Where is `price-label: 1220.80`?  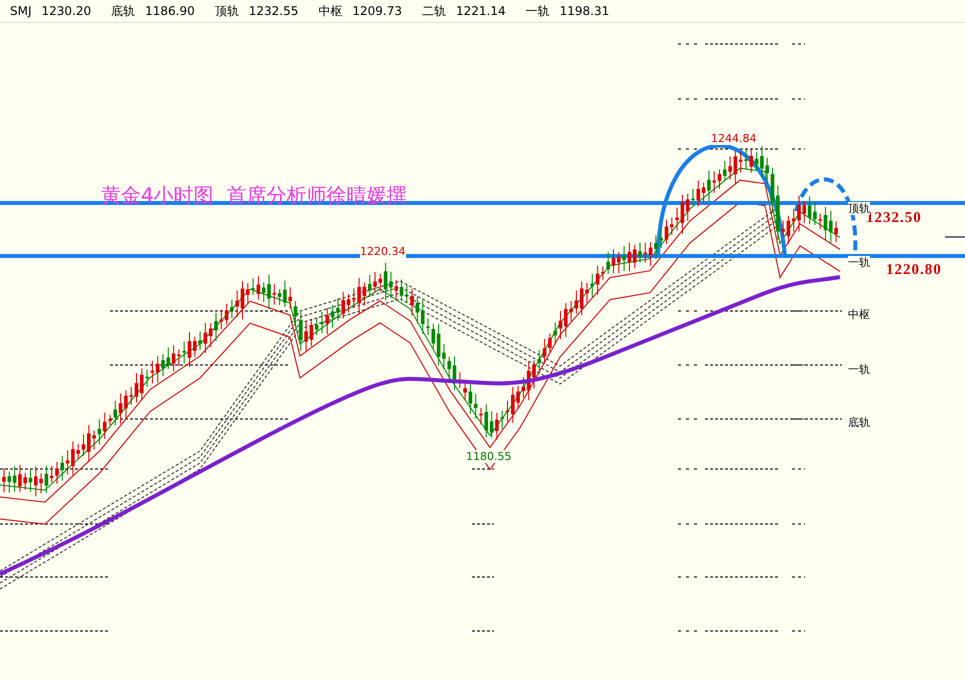 price-label: 1220.80 is located at coordinates (914, 270).